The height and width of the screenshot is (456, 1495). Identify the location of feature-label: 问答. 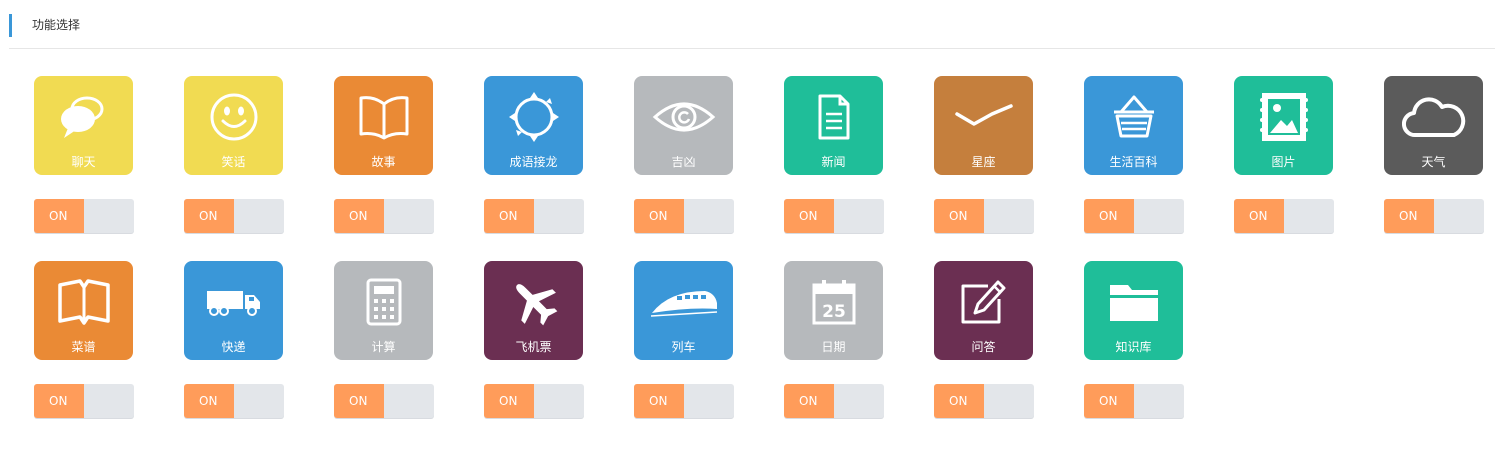
(983, 347).